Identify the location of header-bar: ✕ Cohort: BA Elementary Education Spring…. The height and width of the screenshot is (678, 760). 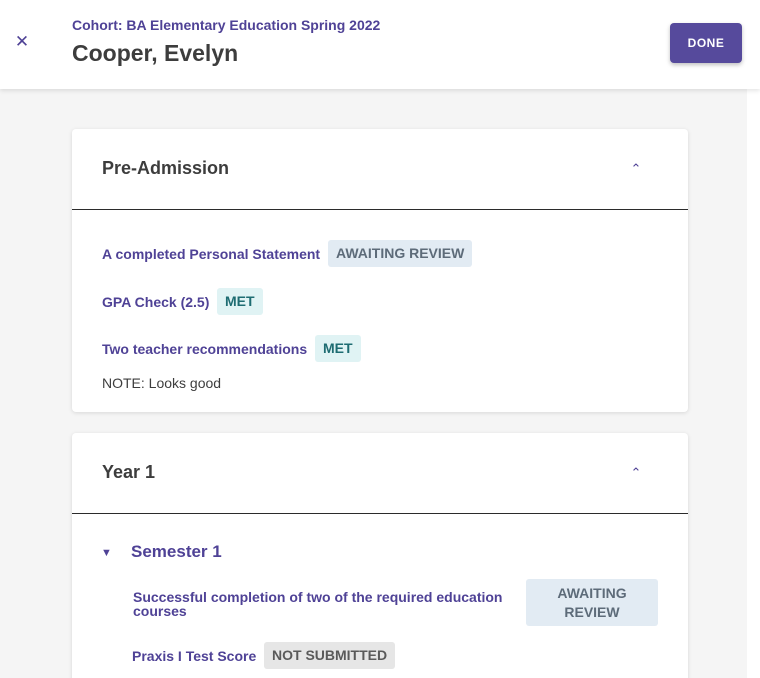
(380, 44).